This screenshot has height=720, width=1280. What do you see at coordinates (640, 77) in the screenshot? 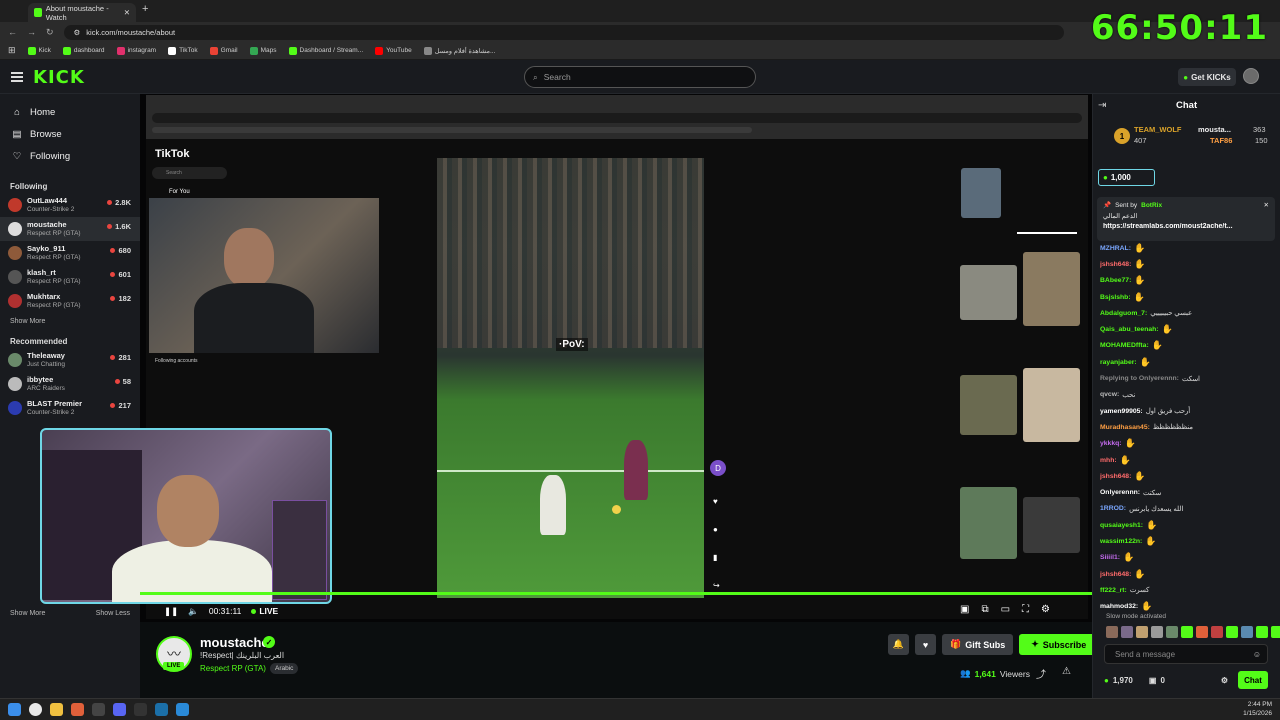
I see `search-input: ⌕ Search` at bounding box center [640, 77].